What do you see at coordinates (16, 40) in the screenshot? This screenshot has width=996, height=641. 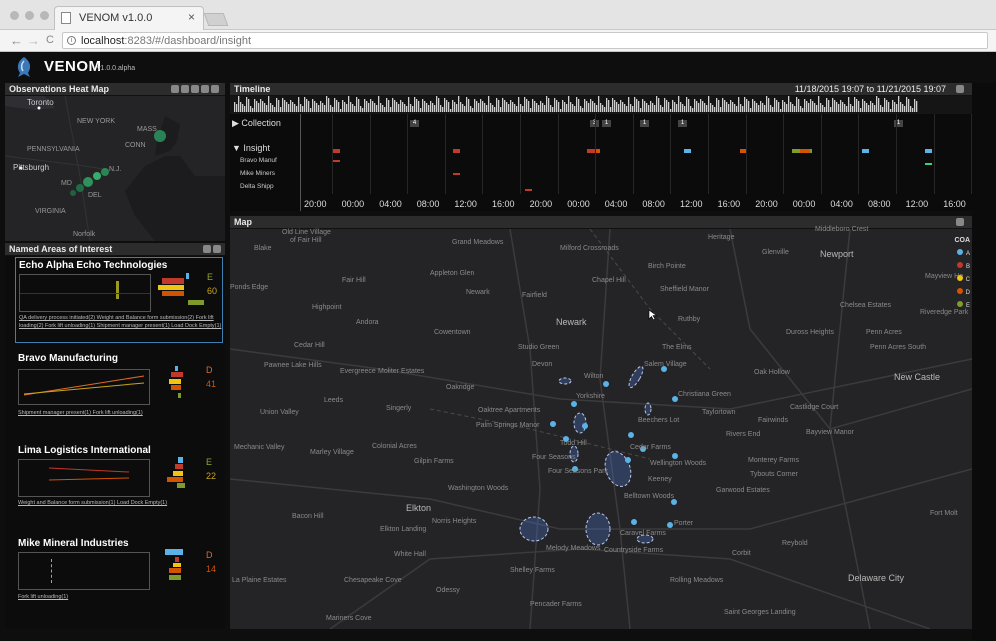 I see `back-button: ←` at bounding box center [16, 40].